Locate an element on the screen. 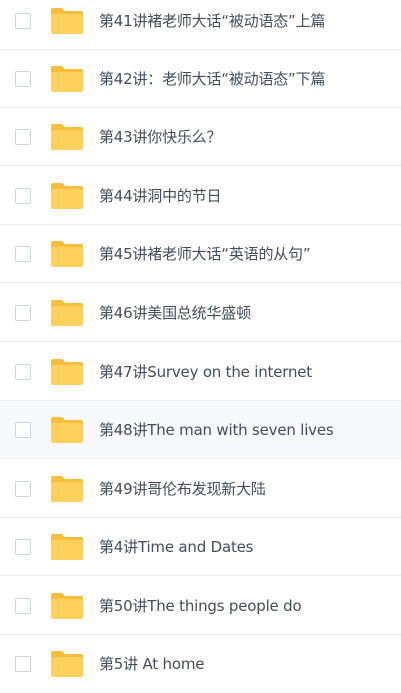 This screenshot has width=401, height=693. list-item: 第42讲：老师大话“被动语态”下篇 is located at coordinates (200, 79).